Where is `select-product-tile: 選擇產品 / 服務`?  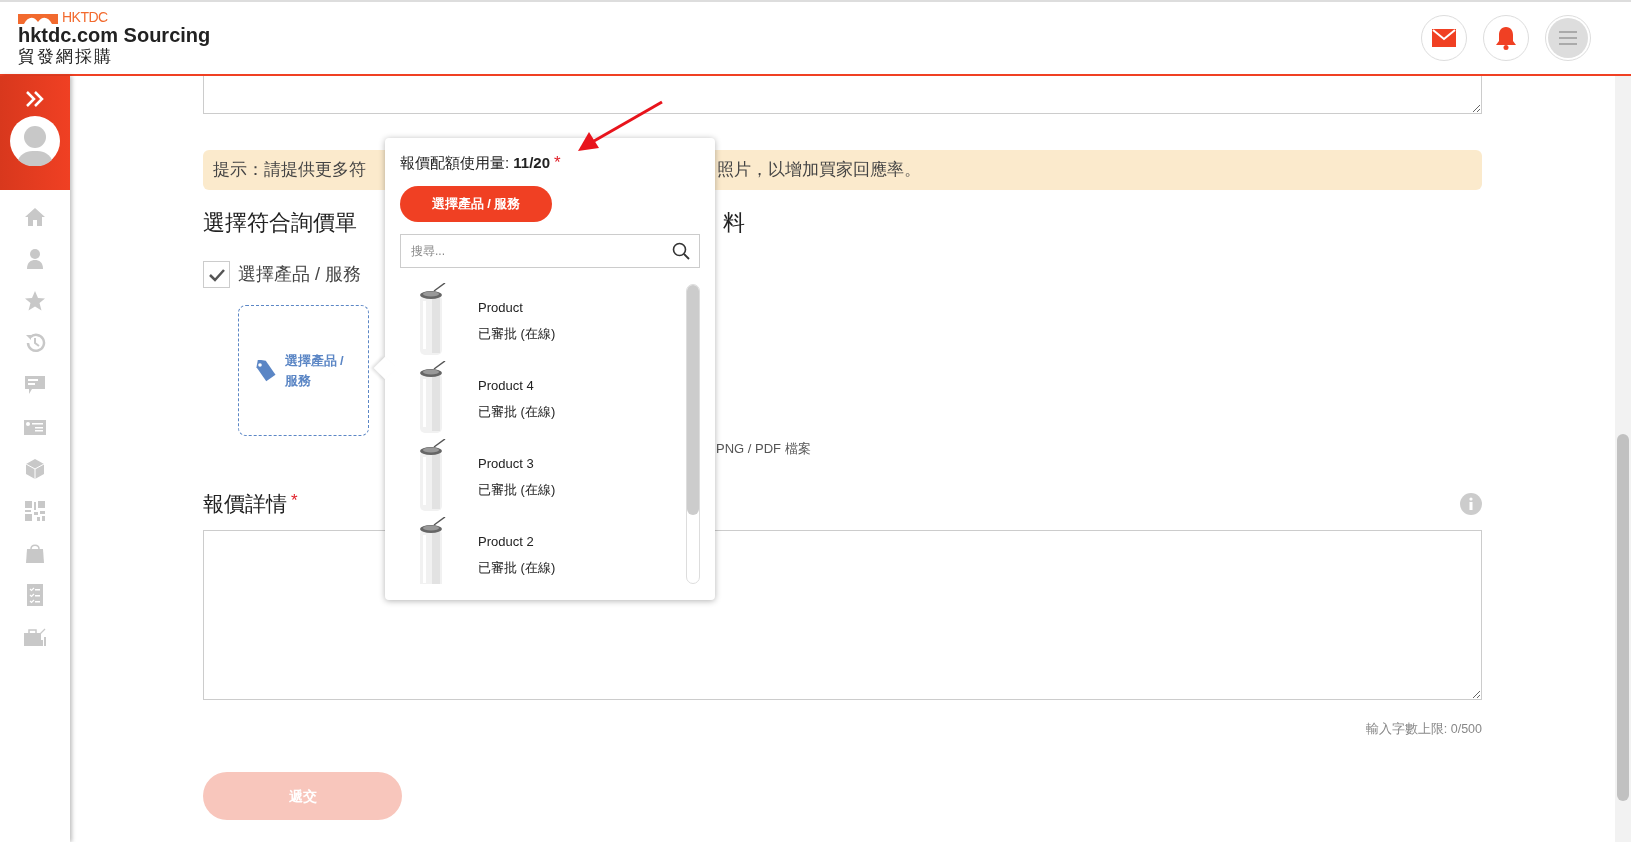 select-product-tile: 選擇產品 / 服務 is located at coordinates (303, 370).